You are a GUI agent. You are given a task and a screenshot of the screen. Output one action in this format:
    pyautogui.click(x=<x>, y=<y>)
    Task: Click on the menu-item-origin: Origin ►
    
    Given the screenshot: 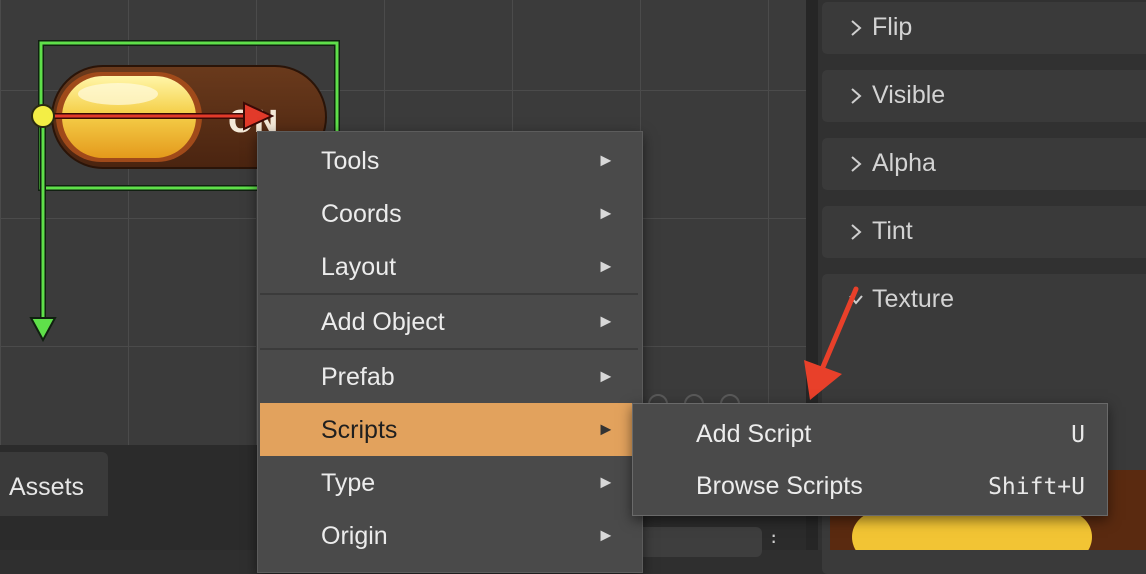 What is the action you would take?
    pyautogui.click(x=449, y=535)
    